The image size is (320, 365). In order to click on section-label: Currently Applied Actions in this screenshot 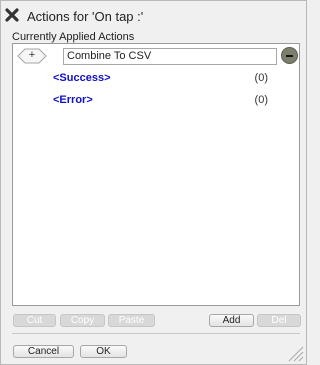, I will do `click(73, 37)`.